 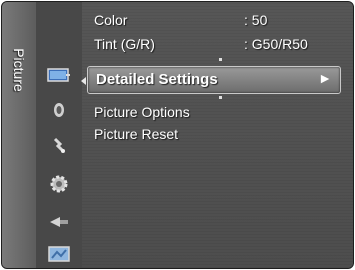 What do you see at coordinates (59, 254) in the screenshot?
I see `application-icon` at bounding box center [59, 254].